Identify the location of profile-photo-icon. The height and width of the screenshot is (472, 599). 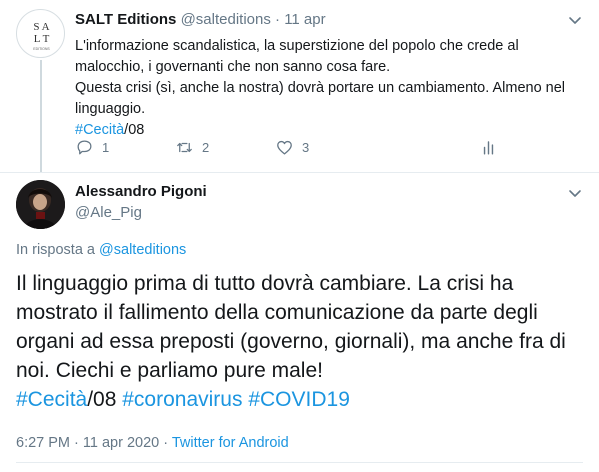
(40, 204).